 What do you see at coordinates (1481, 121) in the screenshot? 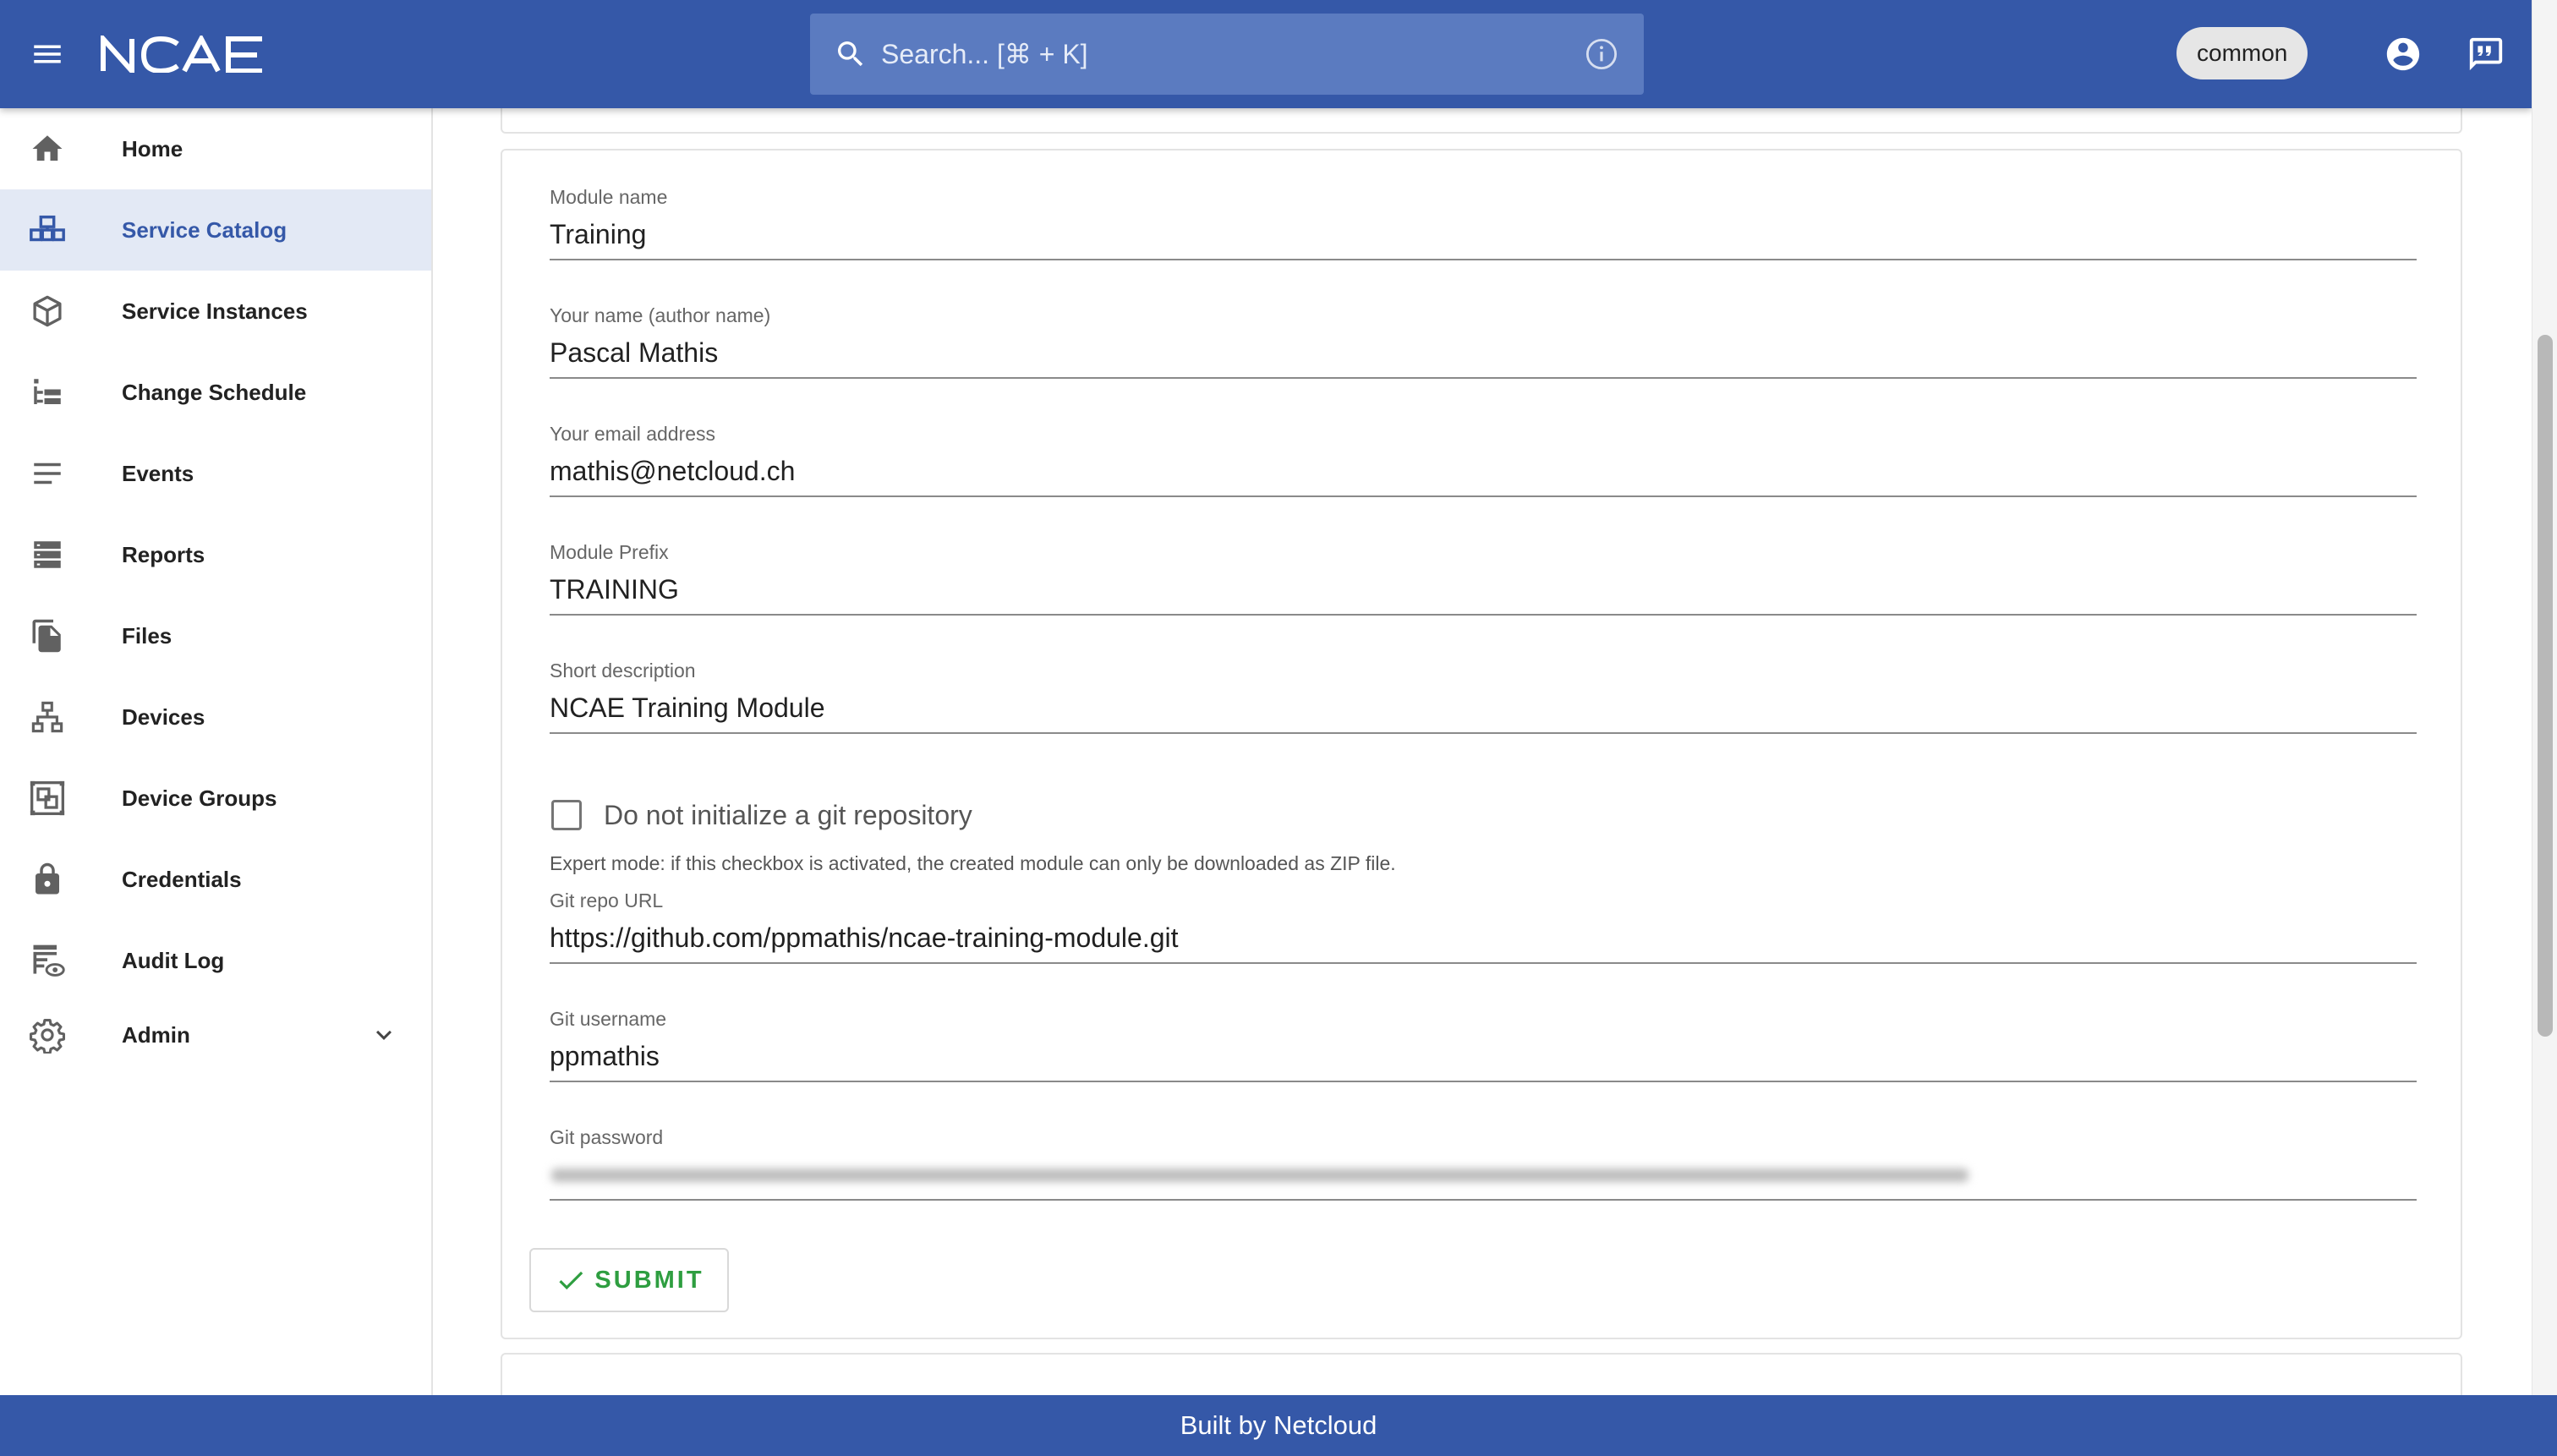
I see `previous-card` at bounding box center [1481, 121].